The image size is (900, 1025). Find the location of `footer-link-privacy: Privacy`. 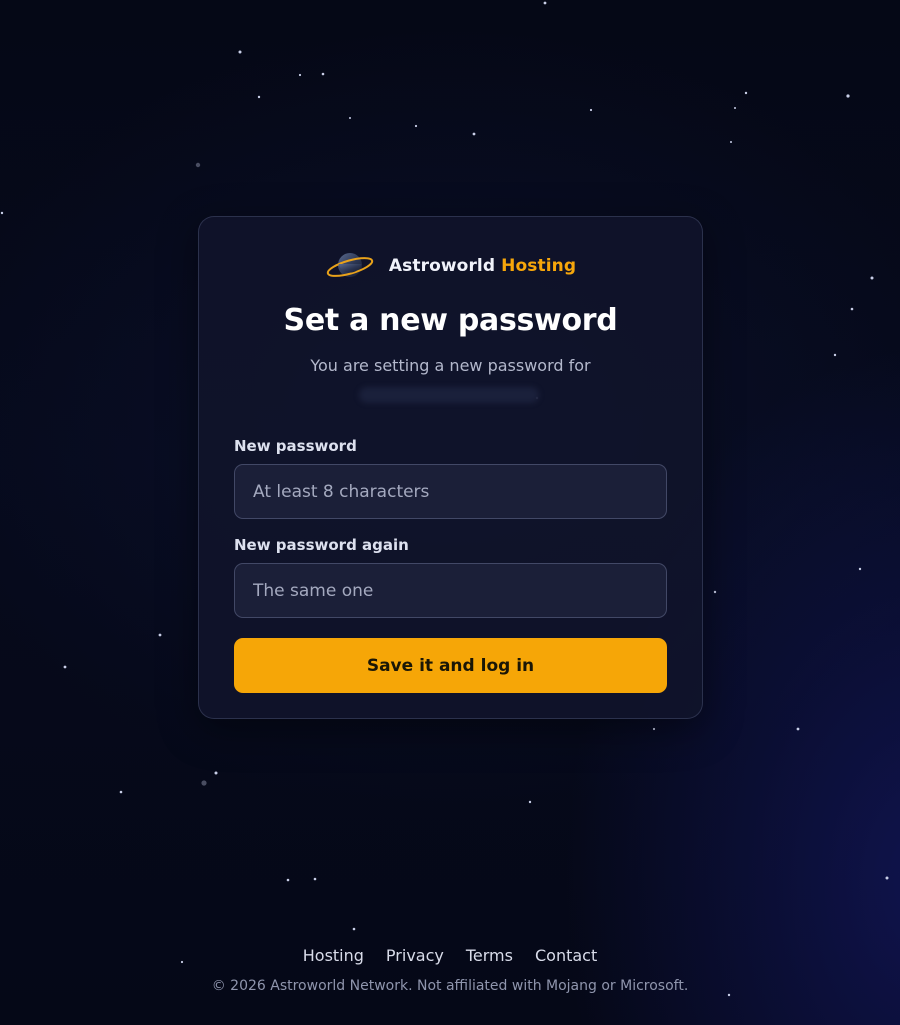

footer-link-privacy: Privacy is located at coordinates (415, 955).